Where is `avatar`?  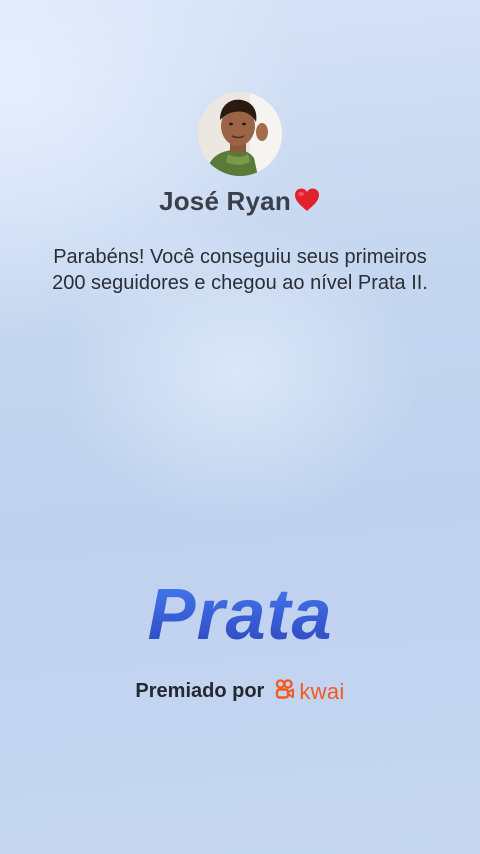
avatar is located at coordinates (240, 134).